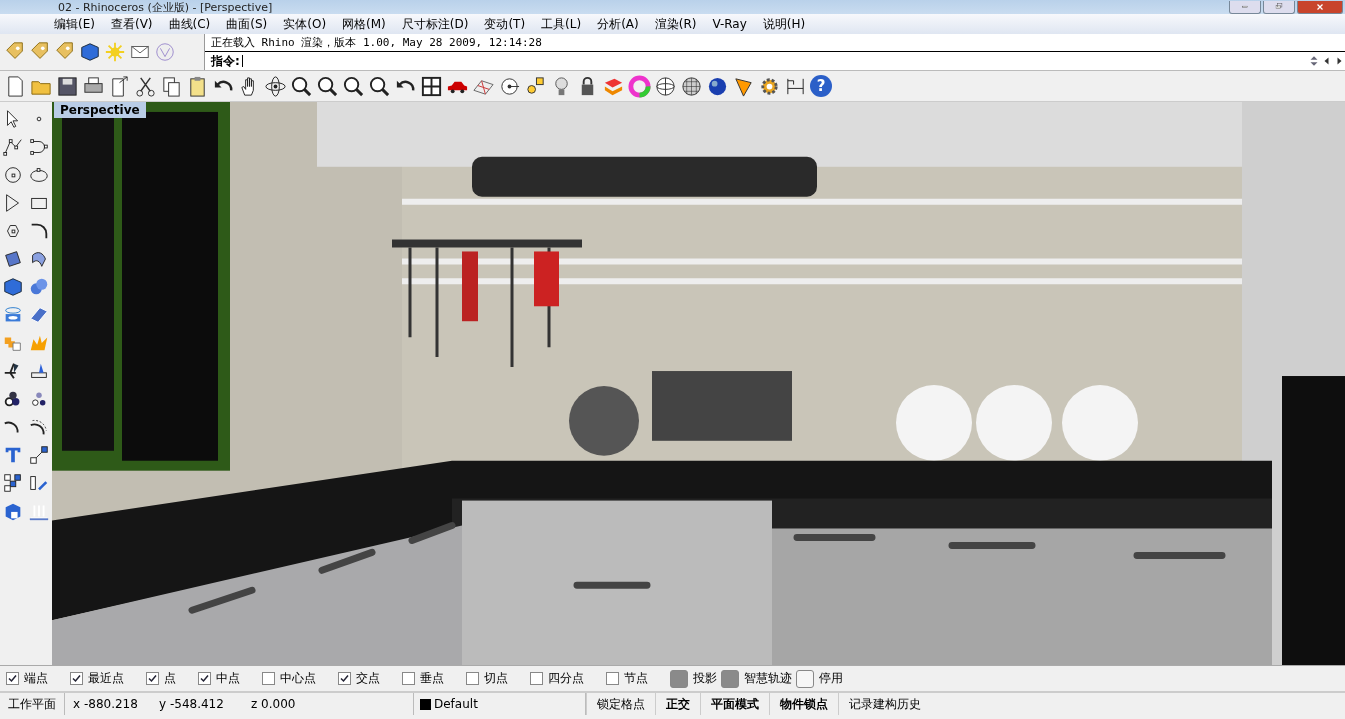 The height and width of the screenshot is (719, 1345). What do you see at coordinates (691, 86) in the screenshot?
I see `mesh-sphere-icon` at bounding box center [691, 86].